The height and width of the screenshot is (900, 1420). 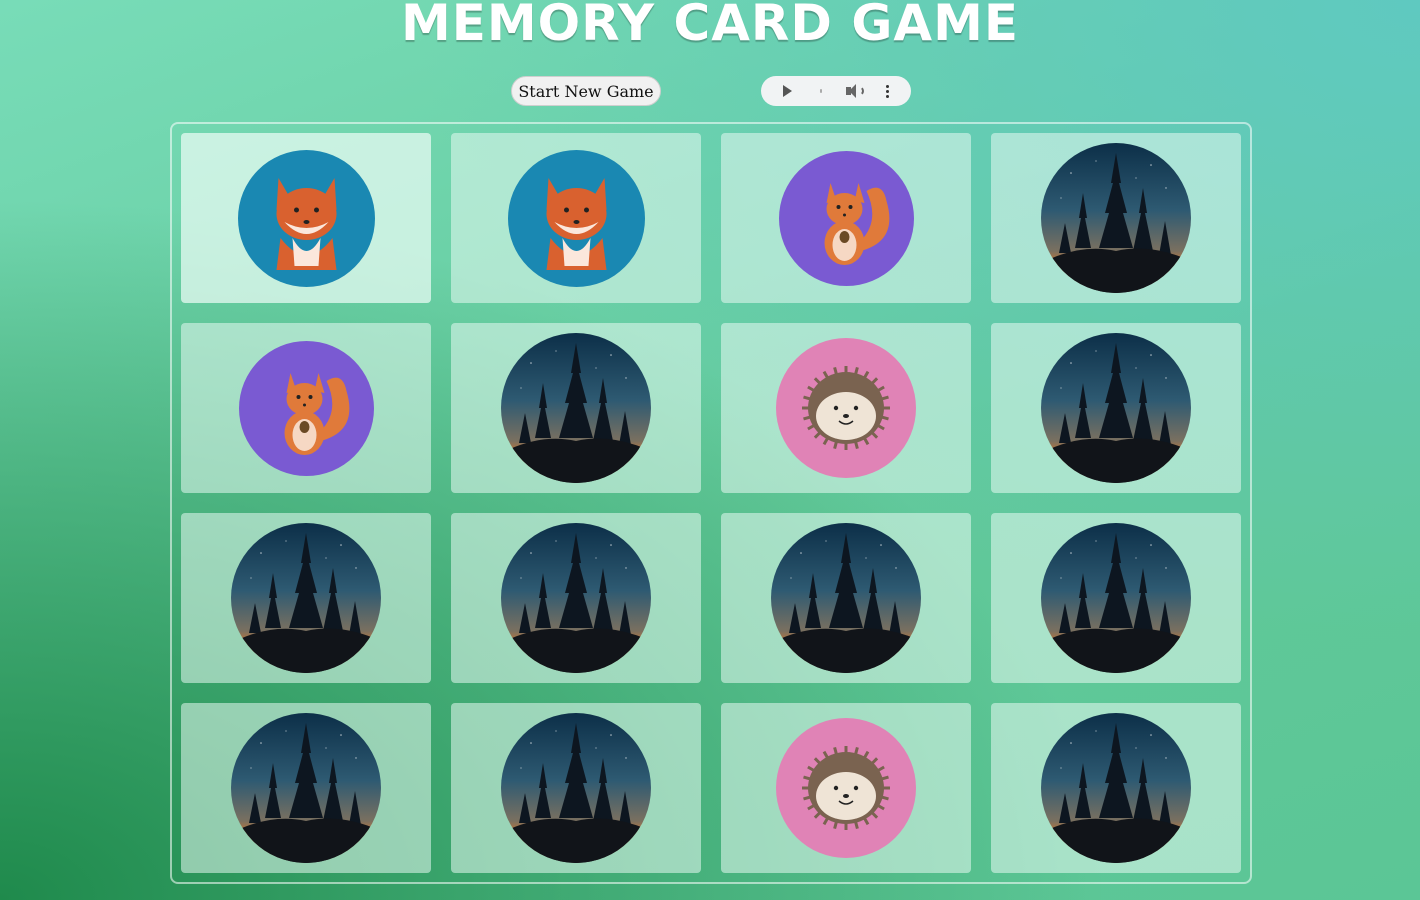 What do you see at coordinates (781, 91) in the screenshot?
I see `play-icon` at bounding box center [781, 91].